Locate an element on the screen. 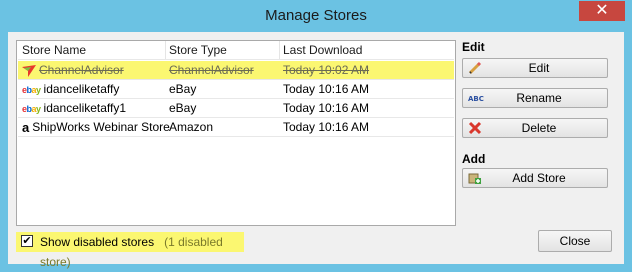 Image resolution: width=632 pixels, height=272 pixels. add-store-button-label: Add Store is located at coordinates (539, 178).